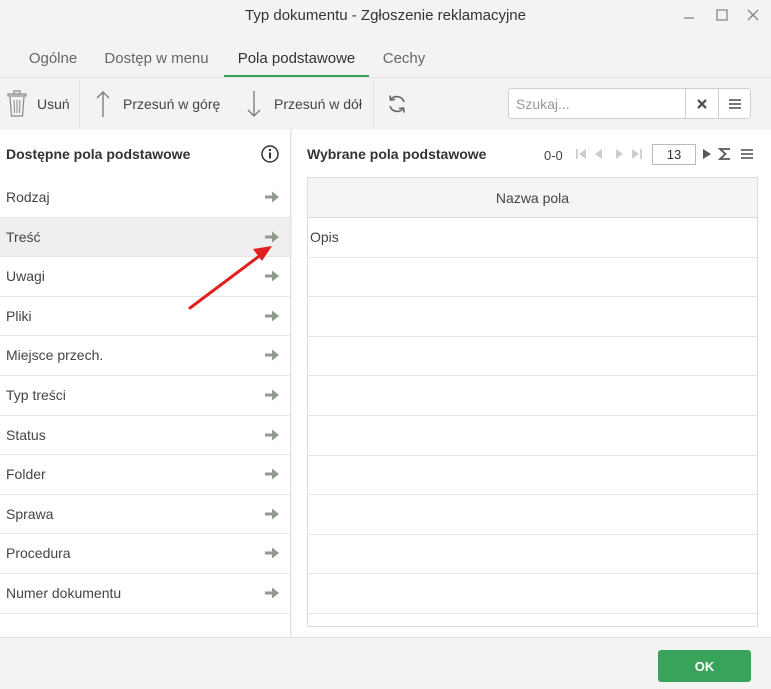 This screenshot has width=771, height=689. What do you see at coordinates (145, 198) in the screenshot?
I see `available-field-item: Rodzaj` at bounding box center [145, 198].